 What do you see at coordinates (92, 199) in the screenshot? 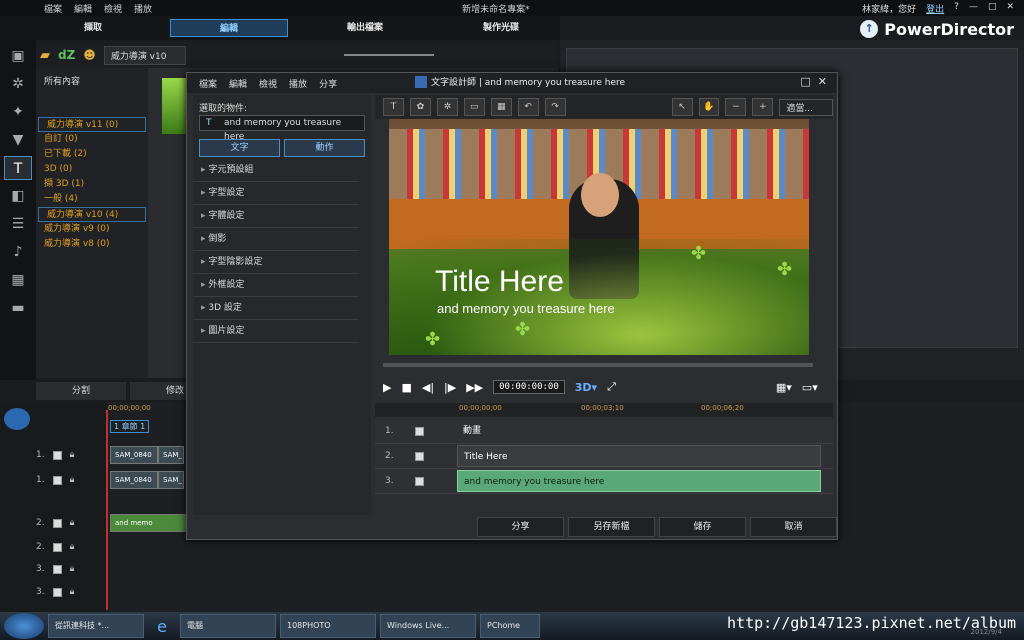
I see `tree-item: 一般 (4)` at bounding box center [92, 199].